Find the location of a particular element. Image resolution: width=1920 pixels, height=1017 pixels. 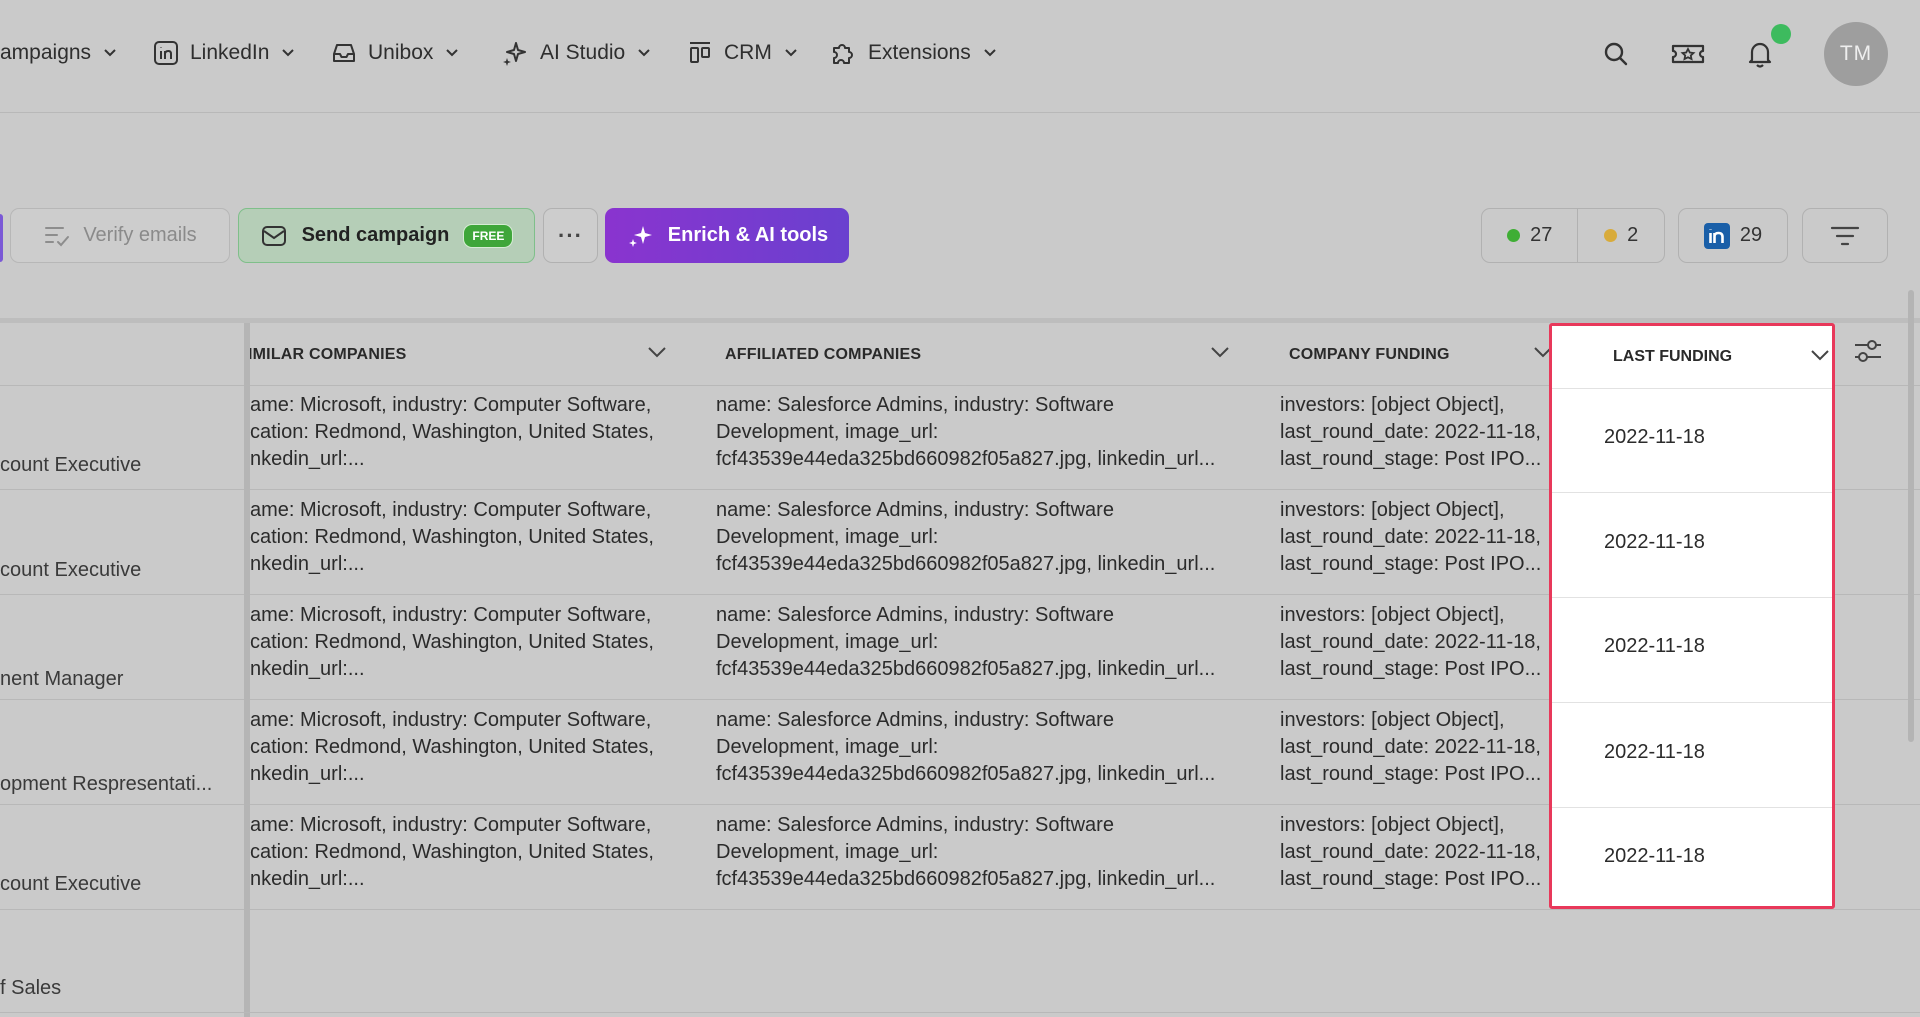

filter-icon is located at coordinates (1845, 235).